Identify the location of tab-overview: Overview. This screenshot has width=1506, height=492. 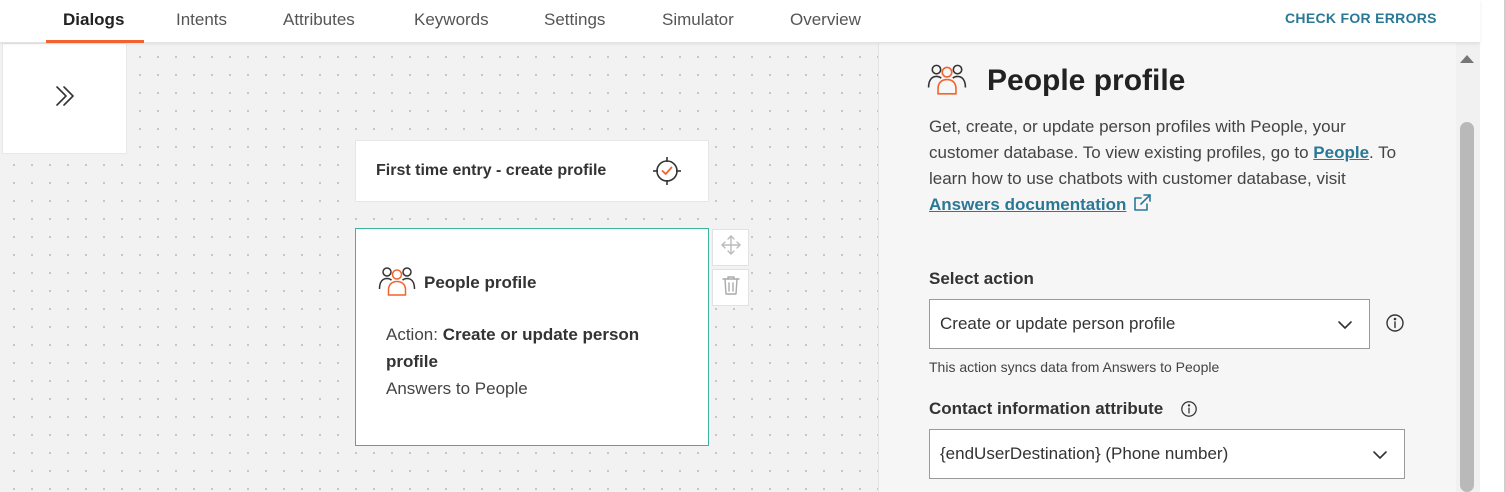
(825, 20).